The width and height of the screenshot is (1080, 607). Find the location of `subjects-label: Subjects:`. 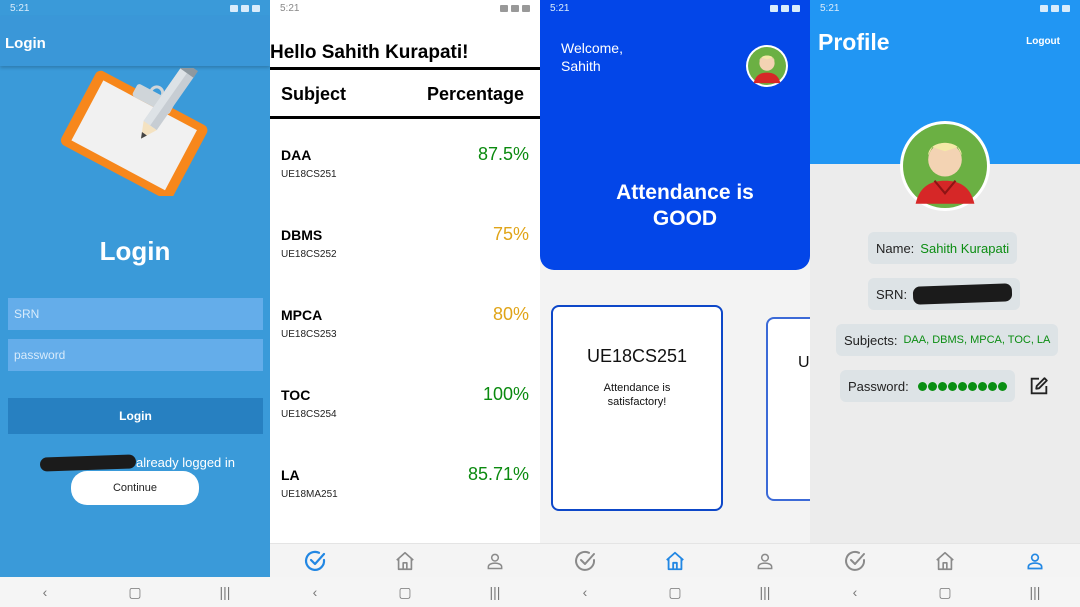

subjects-label: Subjects: is located at coordinates (871, 340).